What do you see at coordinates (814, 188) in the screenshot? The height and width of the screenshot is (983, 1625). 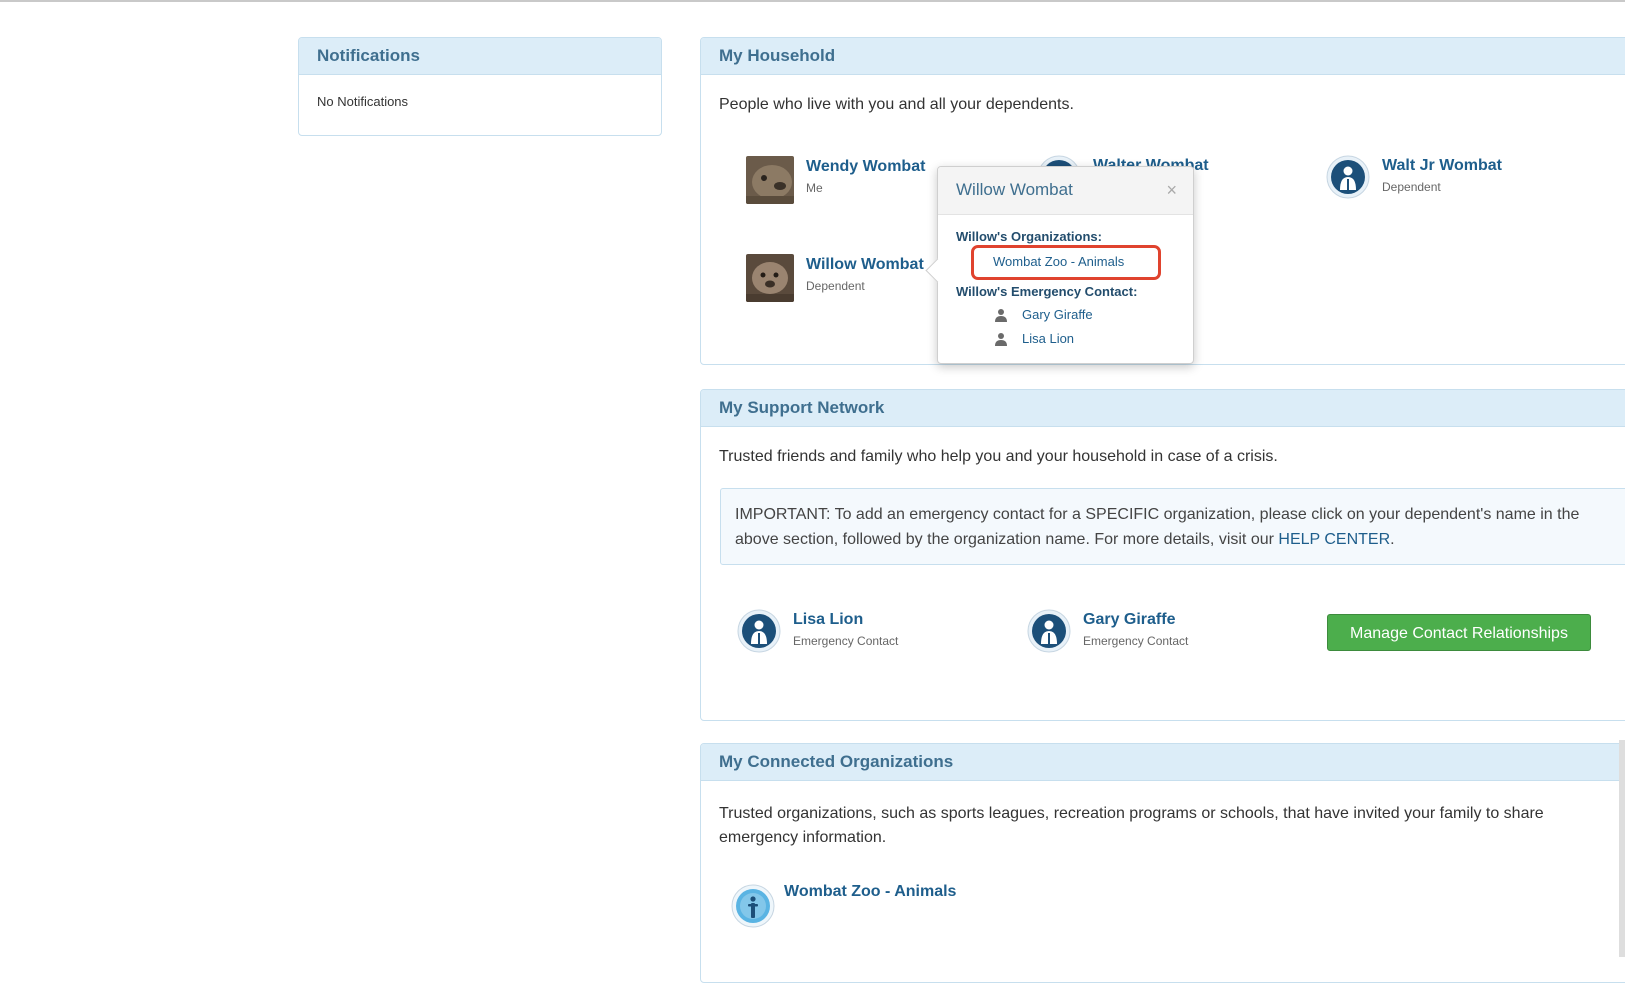 I see `member-role: Me` at bounding box center [814, 188].